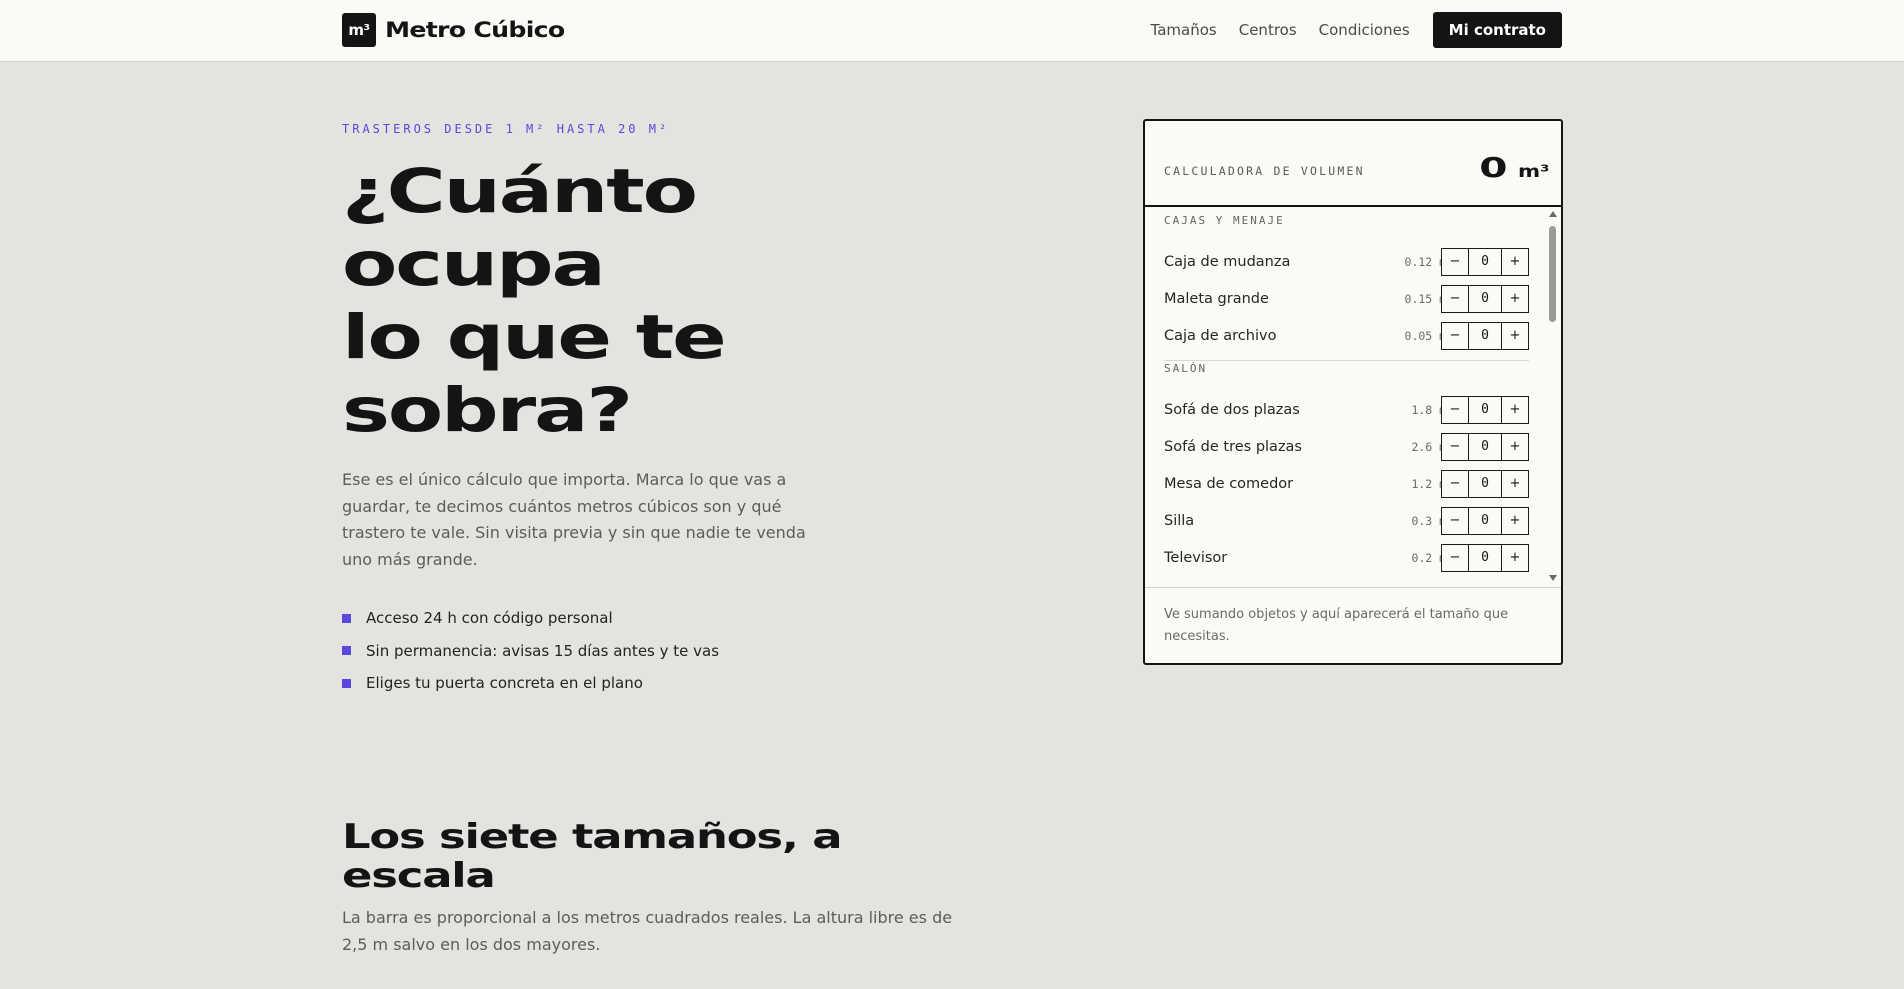 This screenshot has width=1904, height=989. What do you see at coordinates (1186, 368) in the screenshot?
I see `group-heading: SALÓN` at bounding box center [1186, 368].